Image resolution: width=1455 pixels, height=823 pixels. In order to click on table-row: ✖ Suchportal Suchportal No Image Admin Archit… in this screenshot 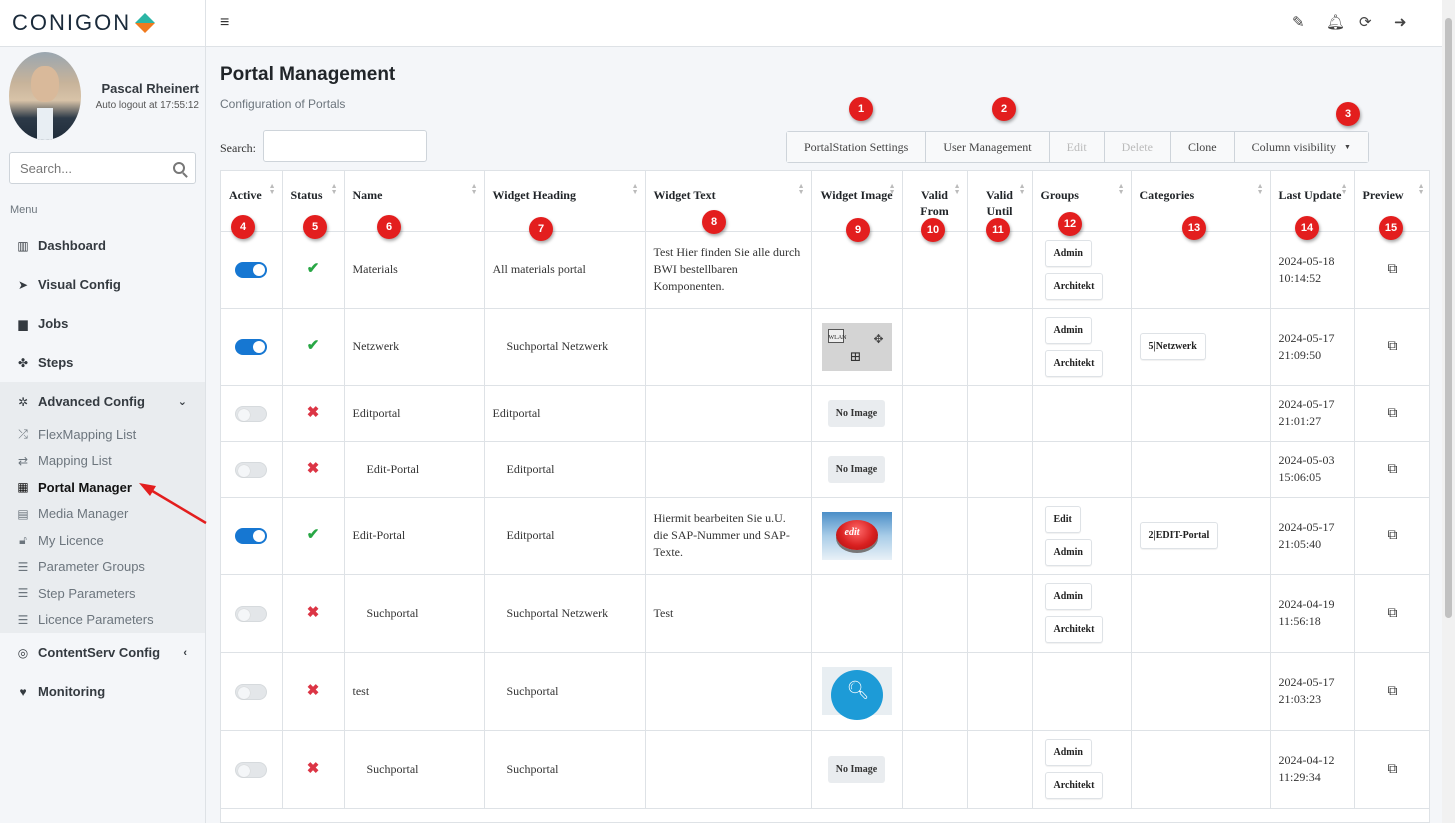, I will do `click(825, 769)`.